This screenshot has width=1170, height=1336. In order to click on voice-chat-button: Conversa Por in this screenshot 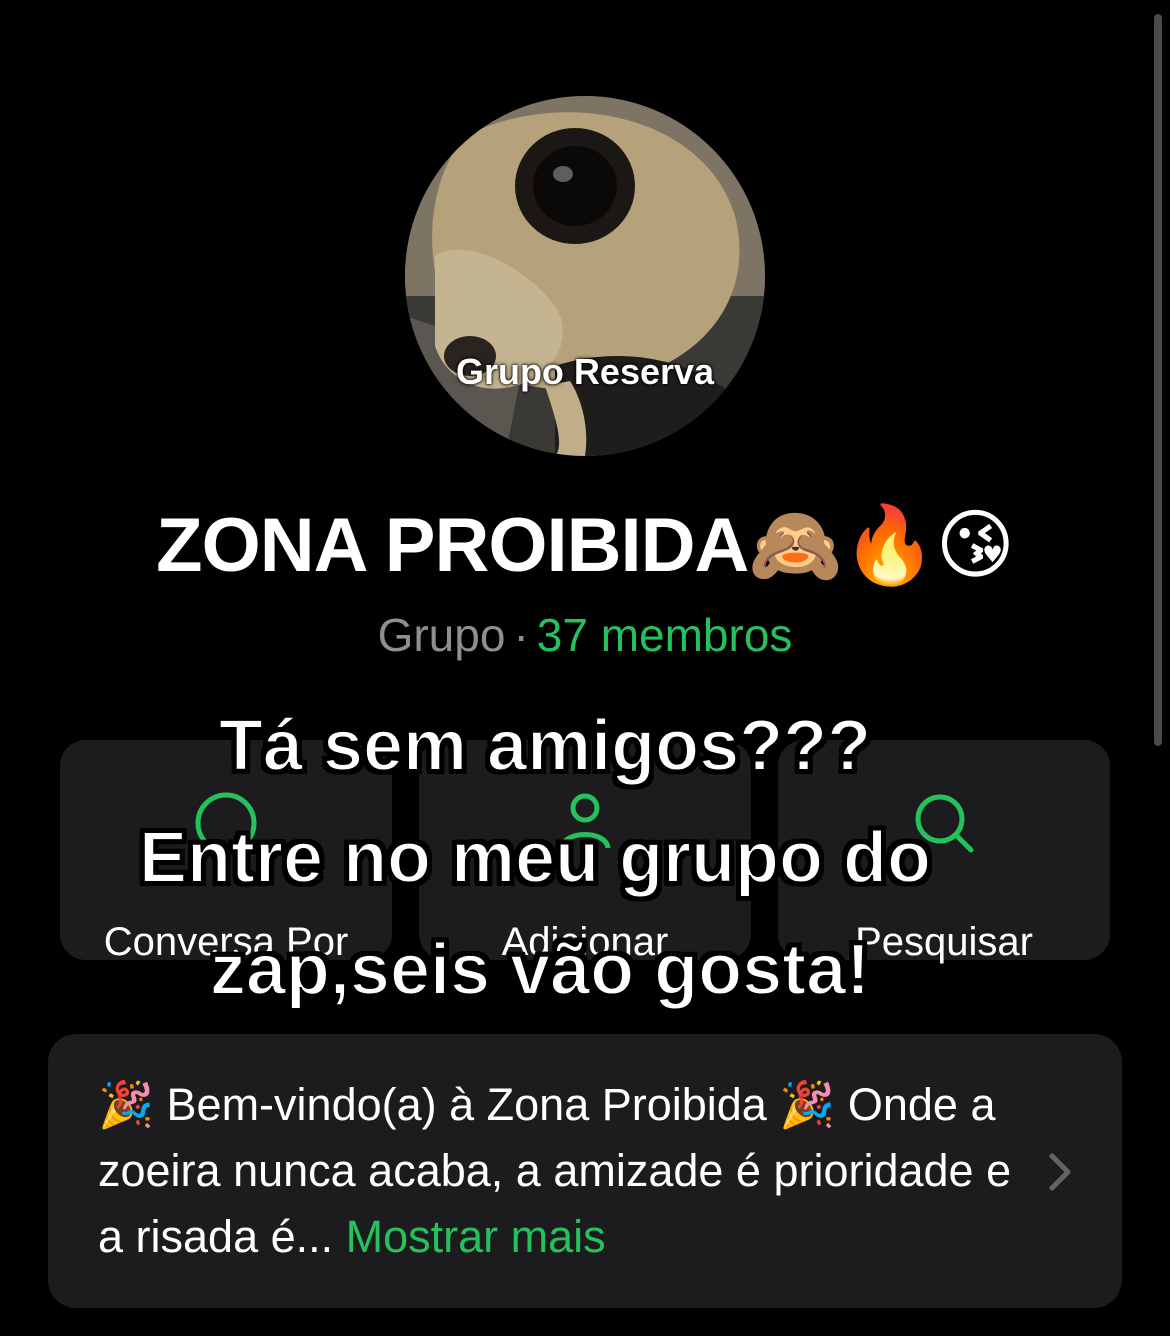, I will do `click(226, 852)`.